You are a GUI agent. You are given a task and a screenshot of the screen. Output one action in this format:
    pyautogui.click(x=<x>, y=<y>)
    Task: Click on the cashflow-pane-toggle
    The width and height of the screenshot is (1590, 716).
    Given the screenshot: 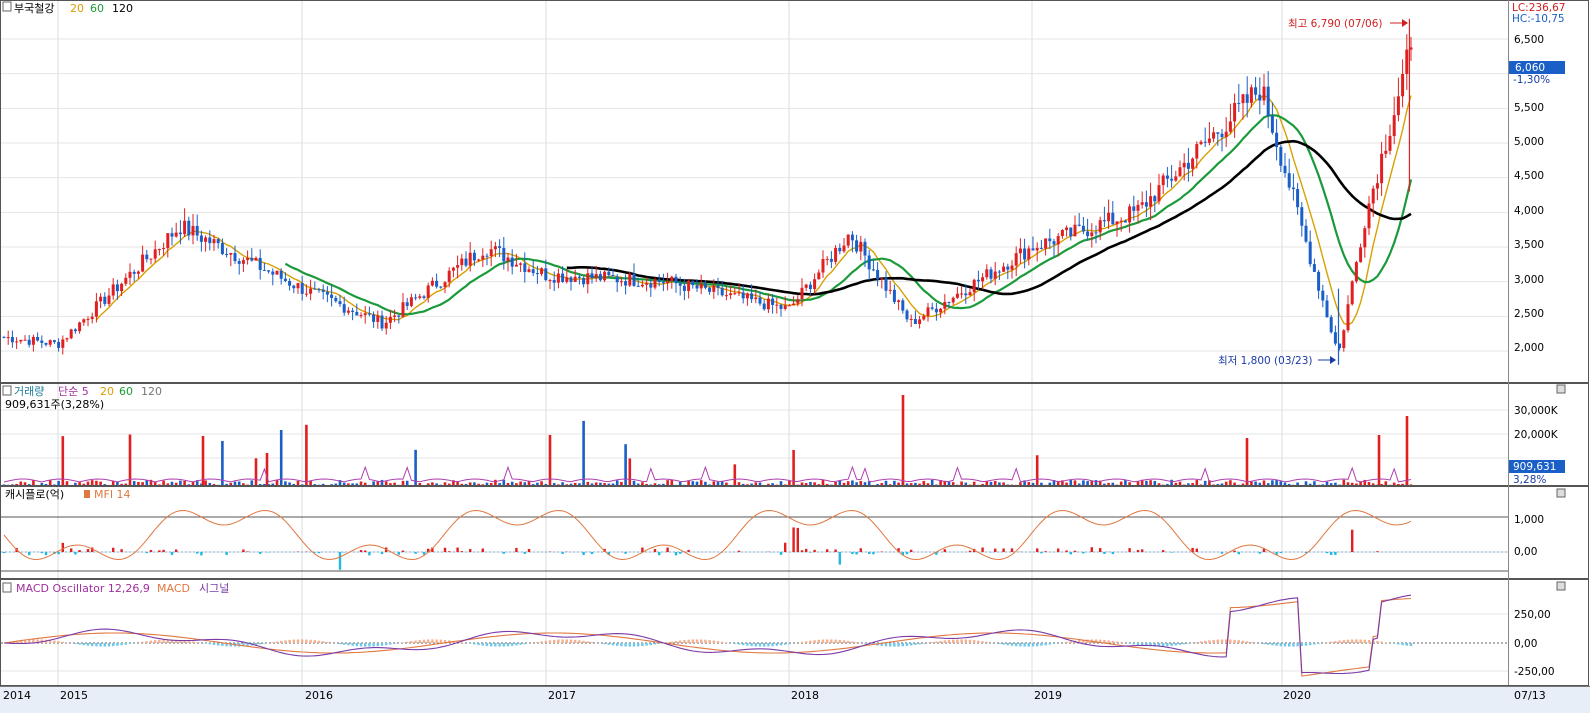 What is the action you would take?
    pyautogui.click(x=1561, y=493)
    